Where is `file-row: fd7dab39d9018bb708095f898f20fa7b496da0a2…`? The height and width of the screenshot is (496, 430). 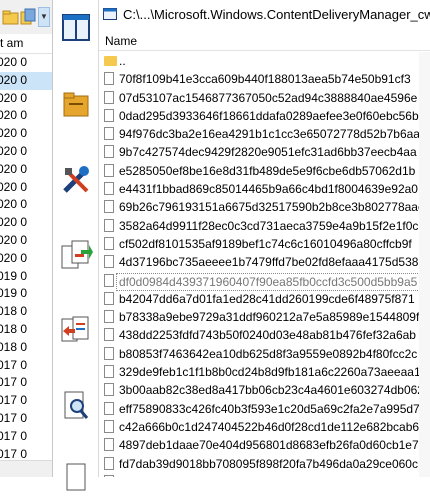
file-row: fd7dab39d9018bb708095f898f20fa7b496da0a2… is located at coordinates (264, 464).